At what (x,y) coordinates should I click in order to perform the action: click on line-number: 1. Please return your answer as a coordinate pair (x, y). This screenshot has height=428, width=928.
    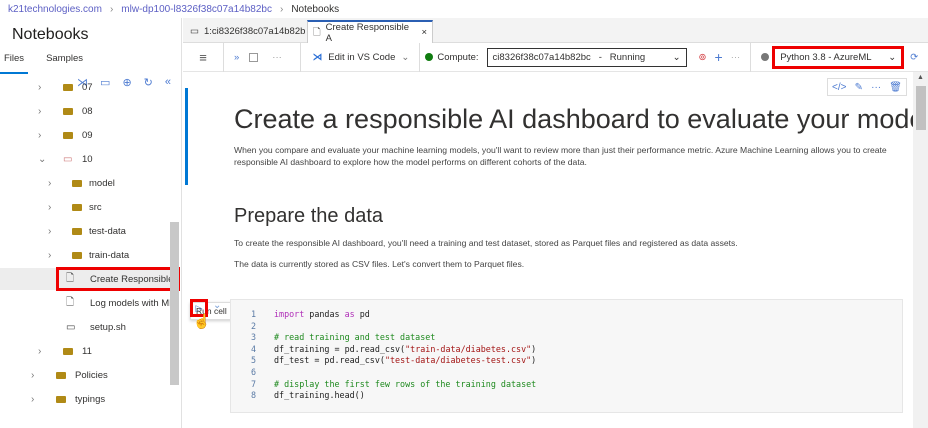
    Looking at the image, I should click on (254, 314).